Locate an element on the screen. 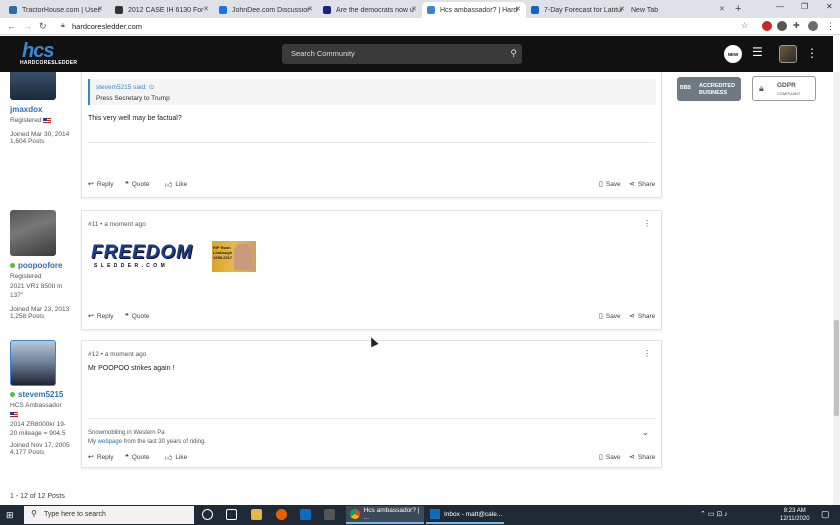 The width and height of the screenshot is (840, 525). maximize-button: ❐ is located at coordinates (804, 6).